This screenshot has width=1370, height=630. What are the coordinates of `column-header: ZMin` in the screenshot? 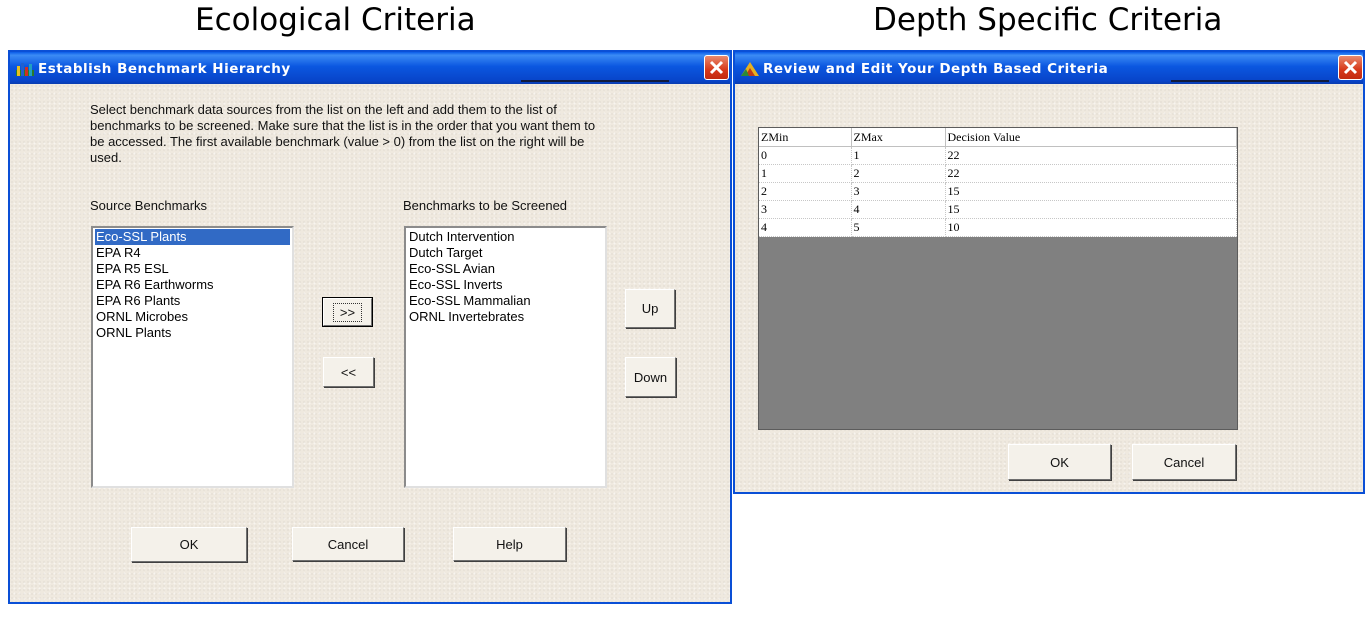 It's located at (805, 137).